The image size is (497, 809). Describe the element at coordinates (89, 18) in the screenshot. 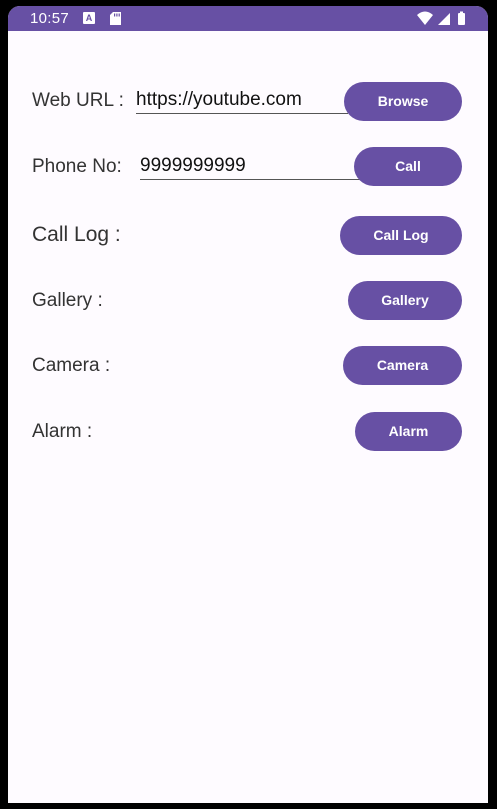

I see `notification-a-icon: A` at that location.